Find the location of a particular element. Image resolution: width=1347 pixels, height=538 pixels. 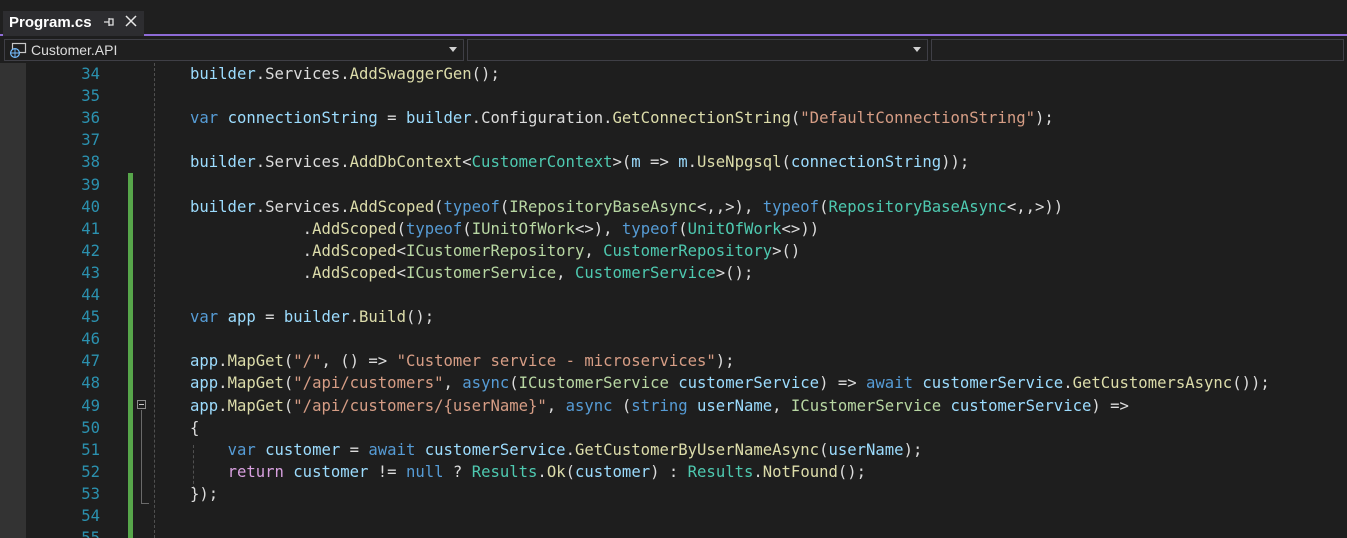

code-token: RepositoryBaseAsync is located at coordinates (917, 206).